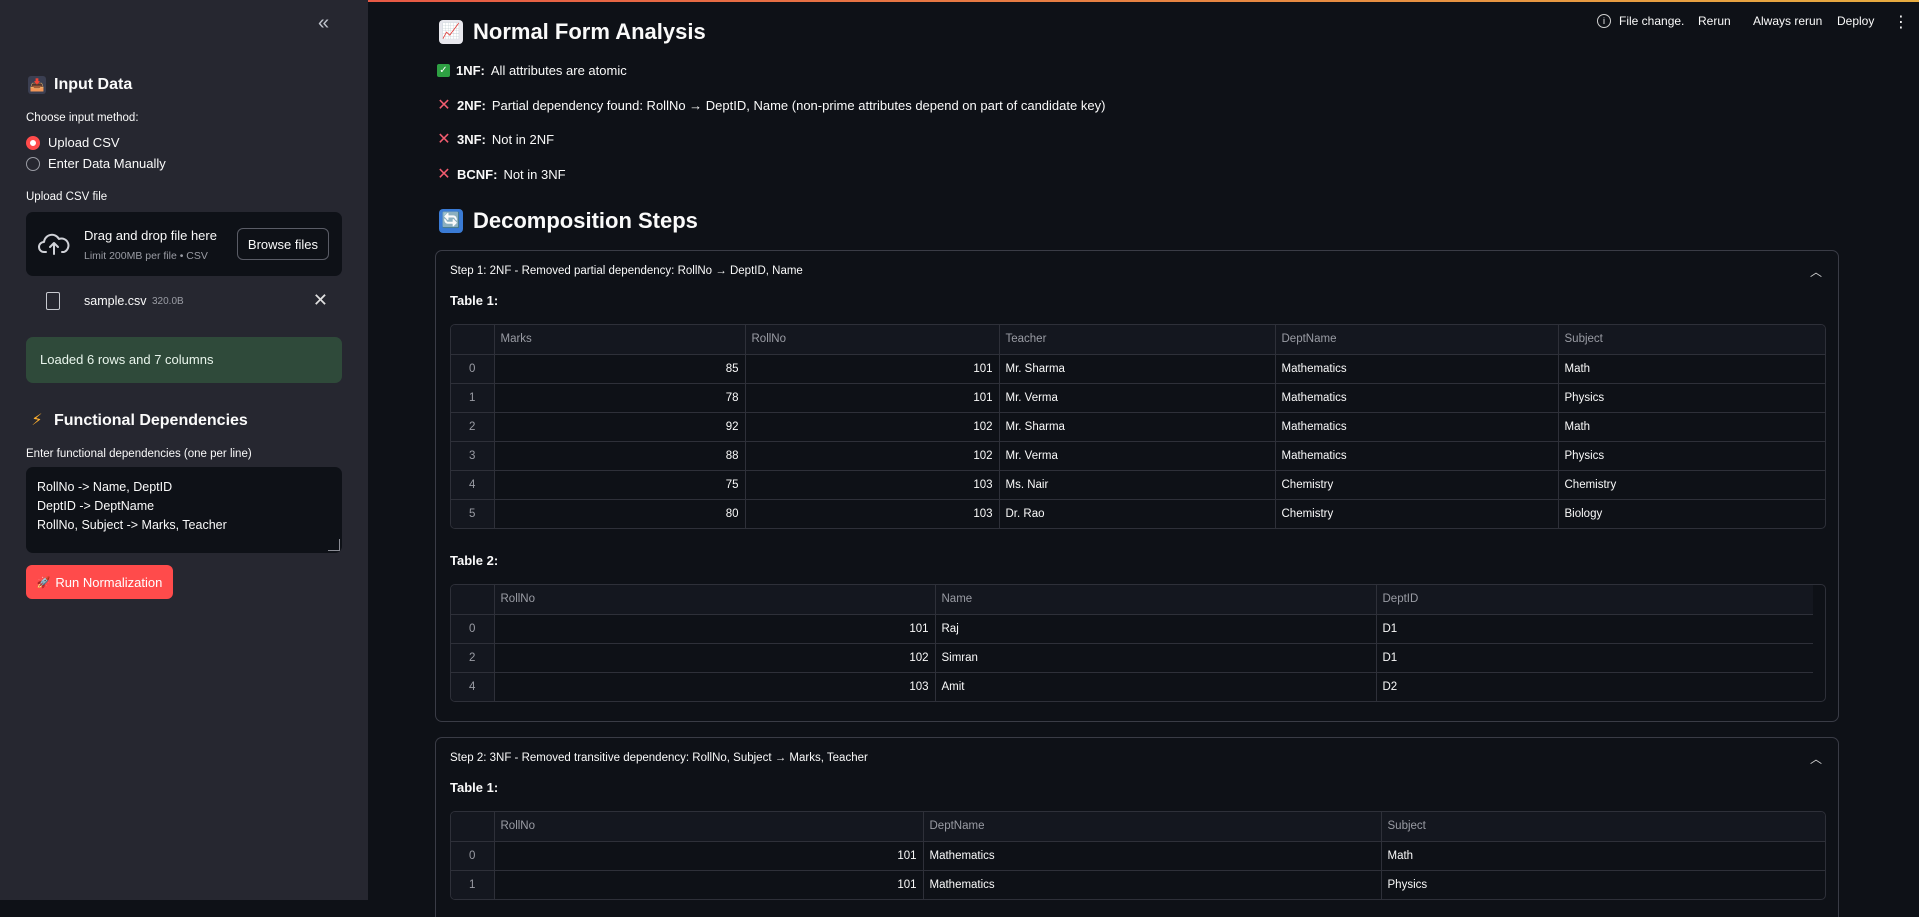  What do you see at coordinates (323, 23) in the screenshot?
I see `collapse-sidebar-icon: «` at bounding box center [323, 23].